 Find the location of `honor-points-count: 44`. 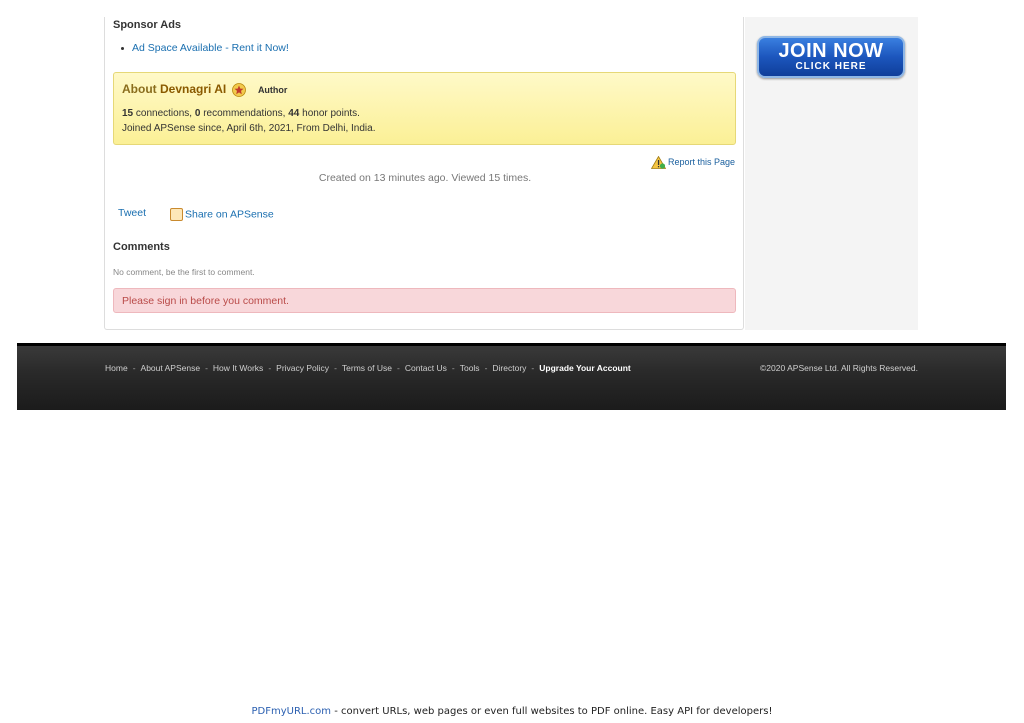

honor-points-count: 44 is located at coordinates (294, 113).